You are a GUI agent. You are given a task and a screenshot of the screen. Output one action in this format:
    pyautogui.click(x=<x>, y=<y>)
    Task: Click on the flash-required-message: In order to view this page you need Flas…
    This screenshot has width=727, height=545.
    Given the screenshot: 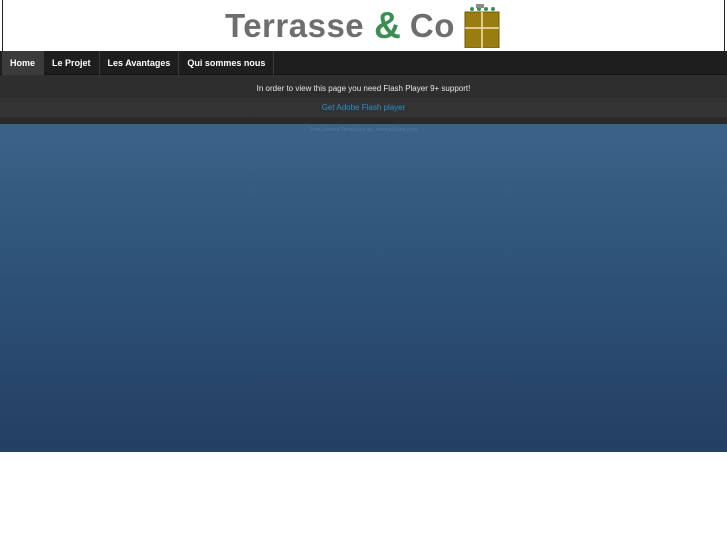 What is the action you would take?
    pyautogui.click(x=363, y=88)
    